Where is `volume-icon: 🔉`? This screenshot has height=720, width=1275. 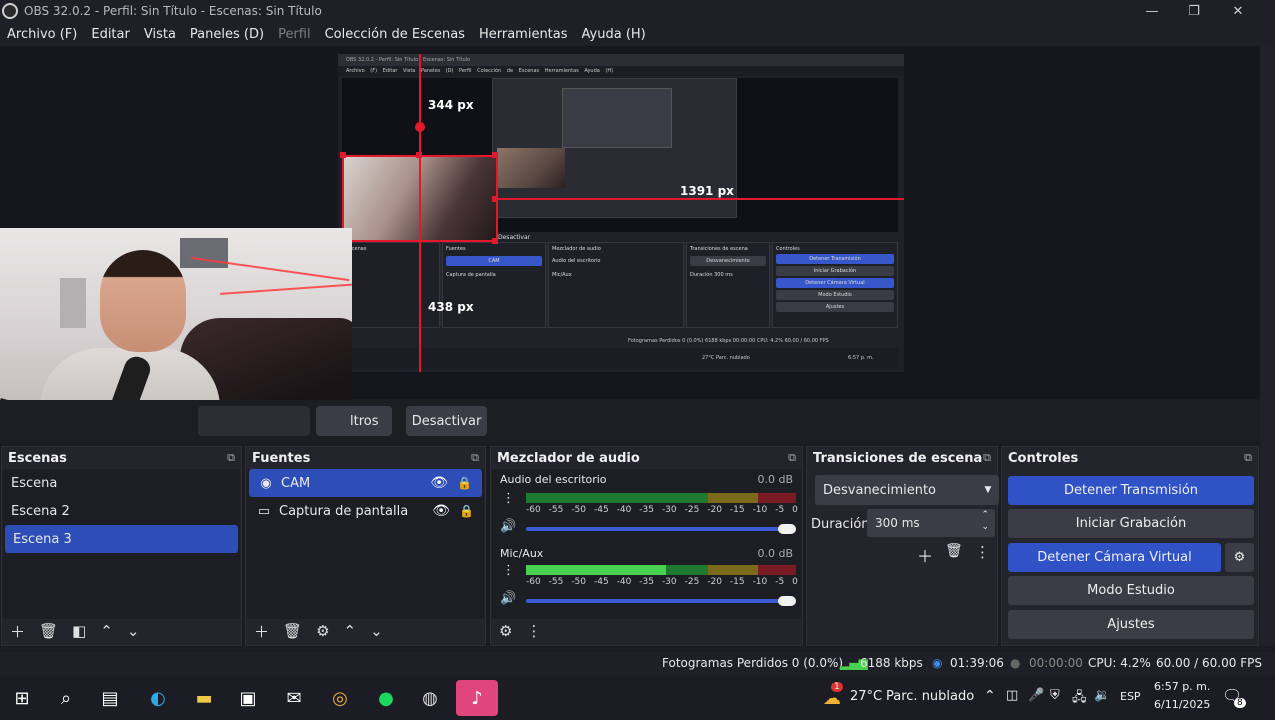 volume-icon: 🔉 is located at coordinates (1102, 695).